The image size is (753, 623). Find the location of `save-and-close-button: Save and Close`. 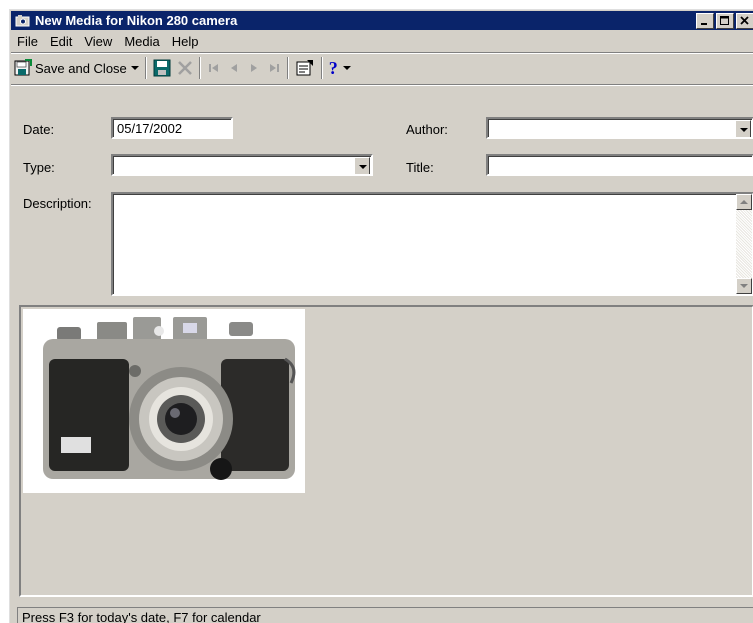

save-and-close-button: Save and Close is located at coordinates (76, 68).